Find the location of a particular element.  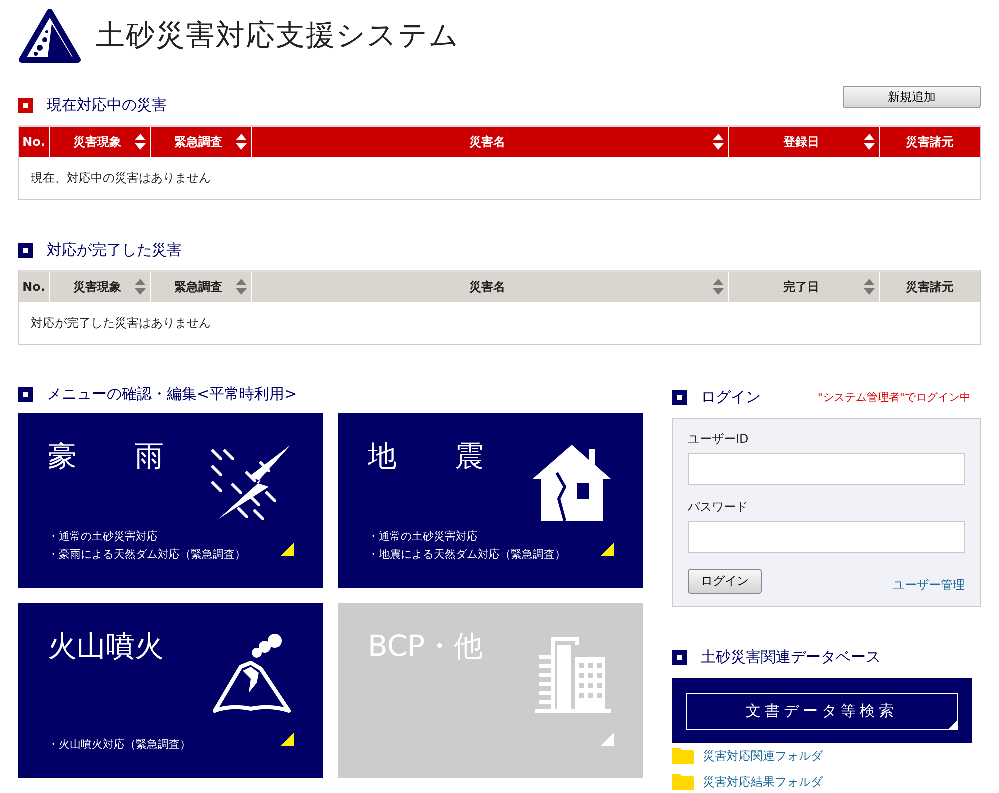

tile-description: ・地震による天然ダム対応（緊急調査） is located at coordinates (467, 554).